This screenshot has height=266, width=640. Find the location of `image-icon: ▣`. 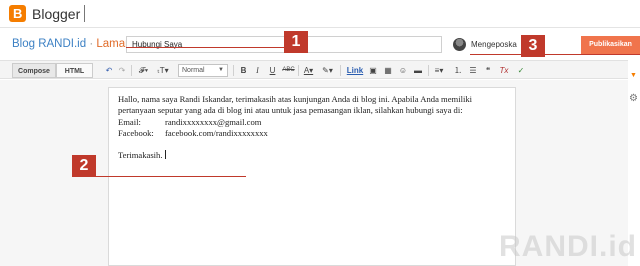

image-icon: ▣ is located at coordinates (373, 70).